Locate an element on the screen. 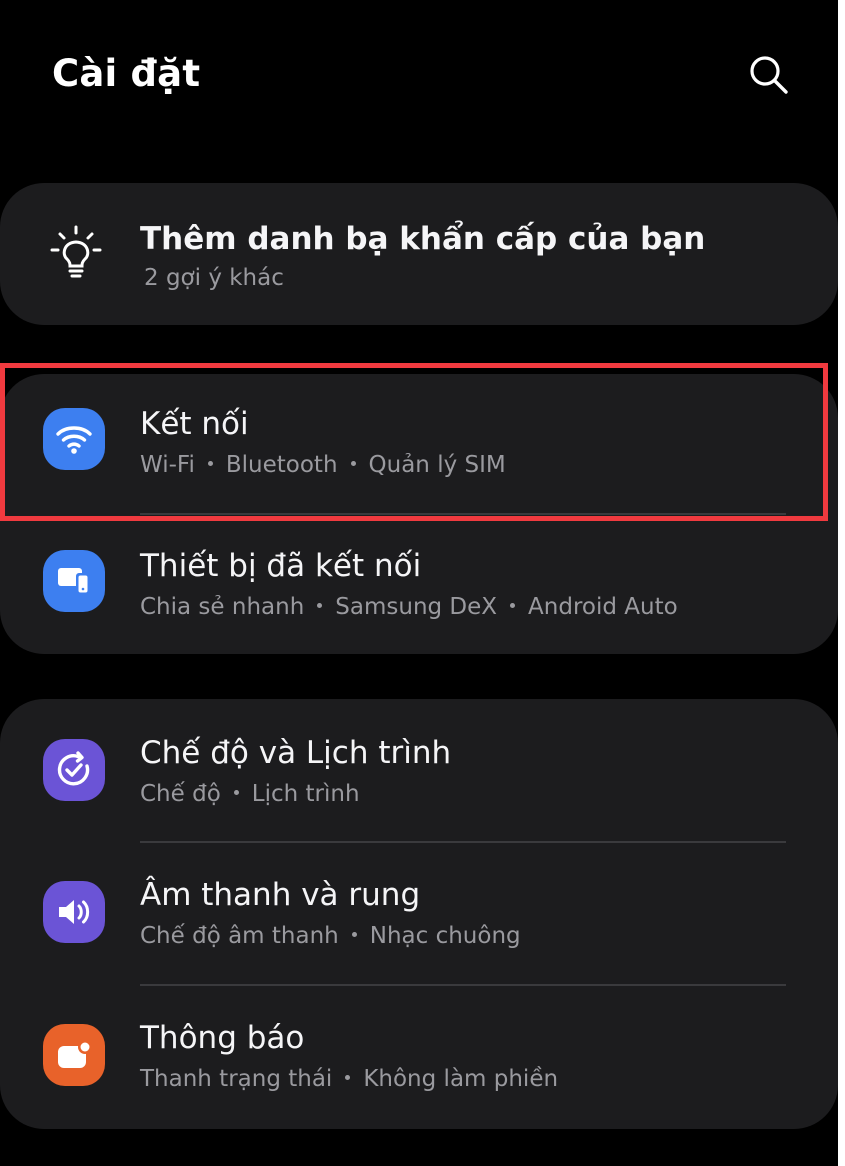  subtitle-part: Không làm phiền is located at coordinates (461, 1079).